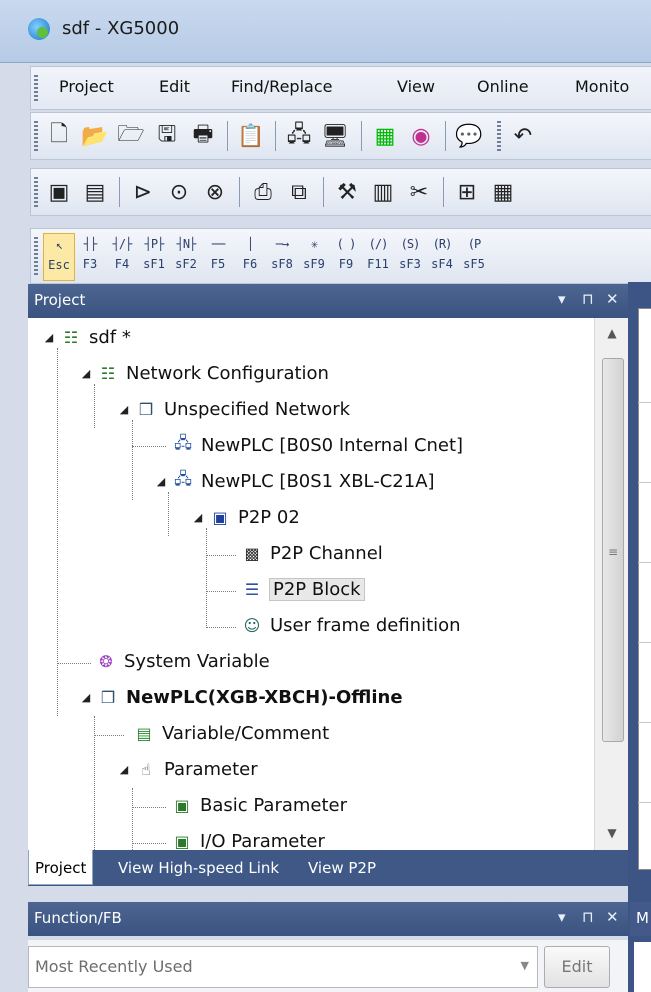  What do you see at coordinates (410, 256) in the screenshot?
I see `ladder-set-coil-button: (S) sF3` at bounding box center [410, 256].